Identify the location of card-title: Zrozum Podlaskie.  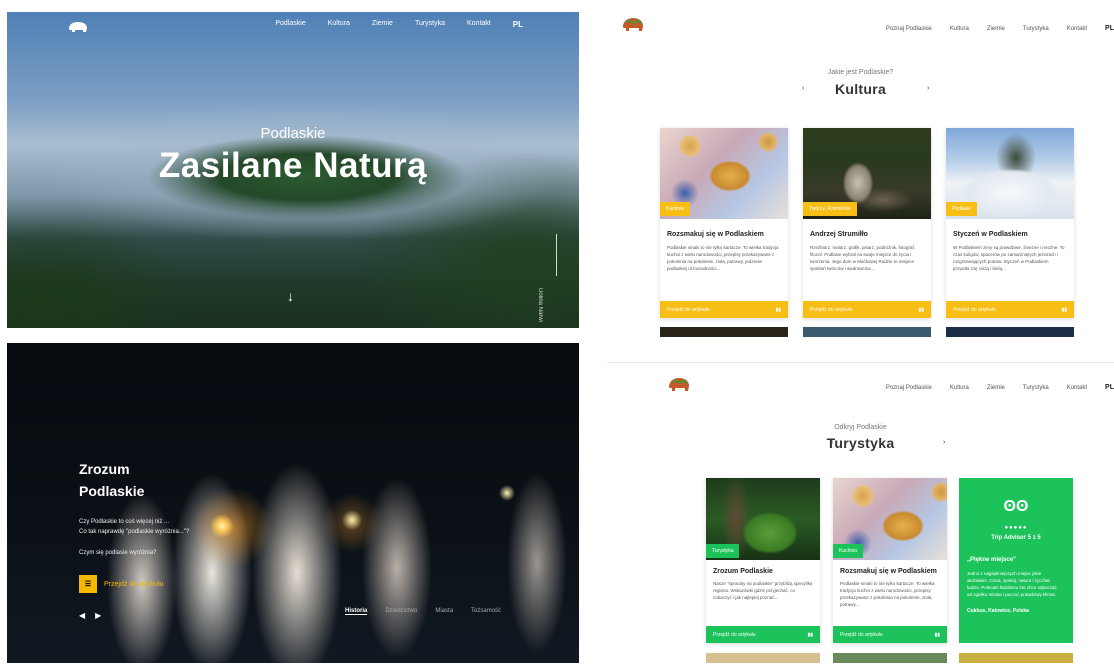
(743, 571).